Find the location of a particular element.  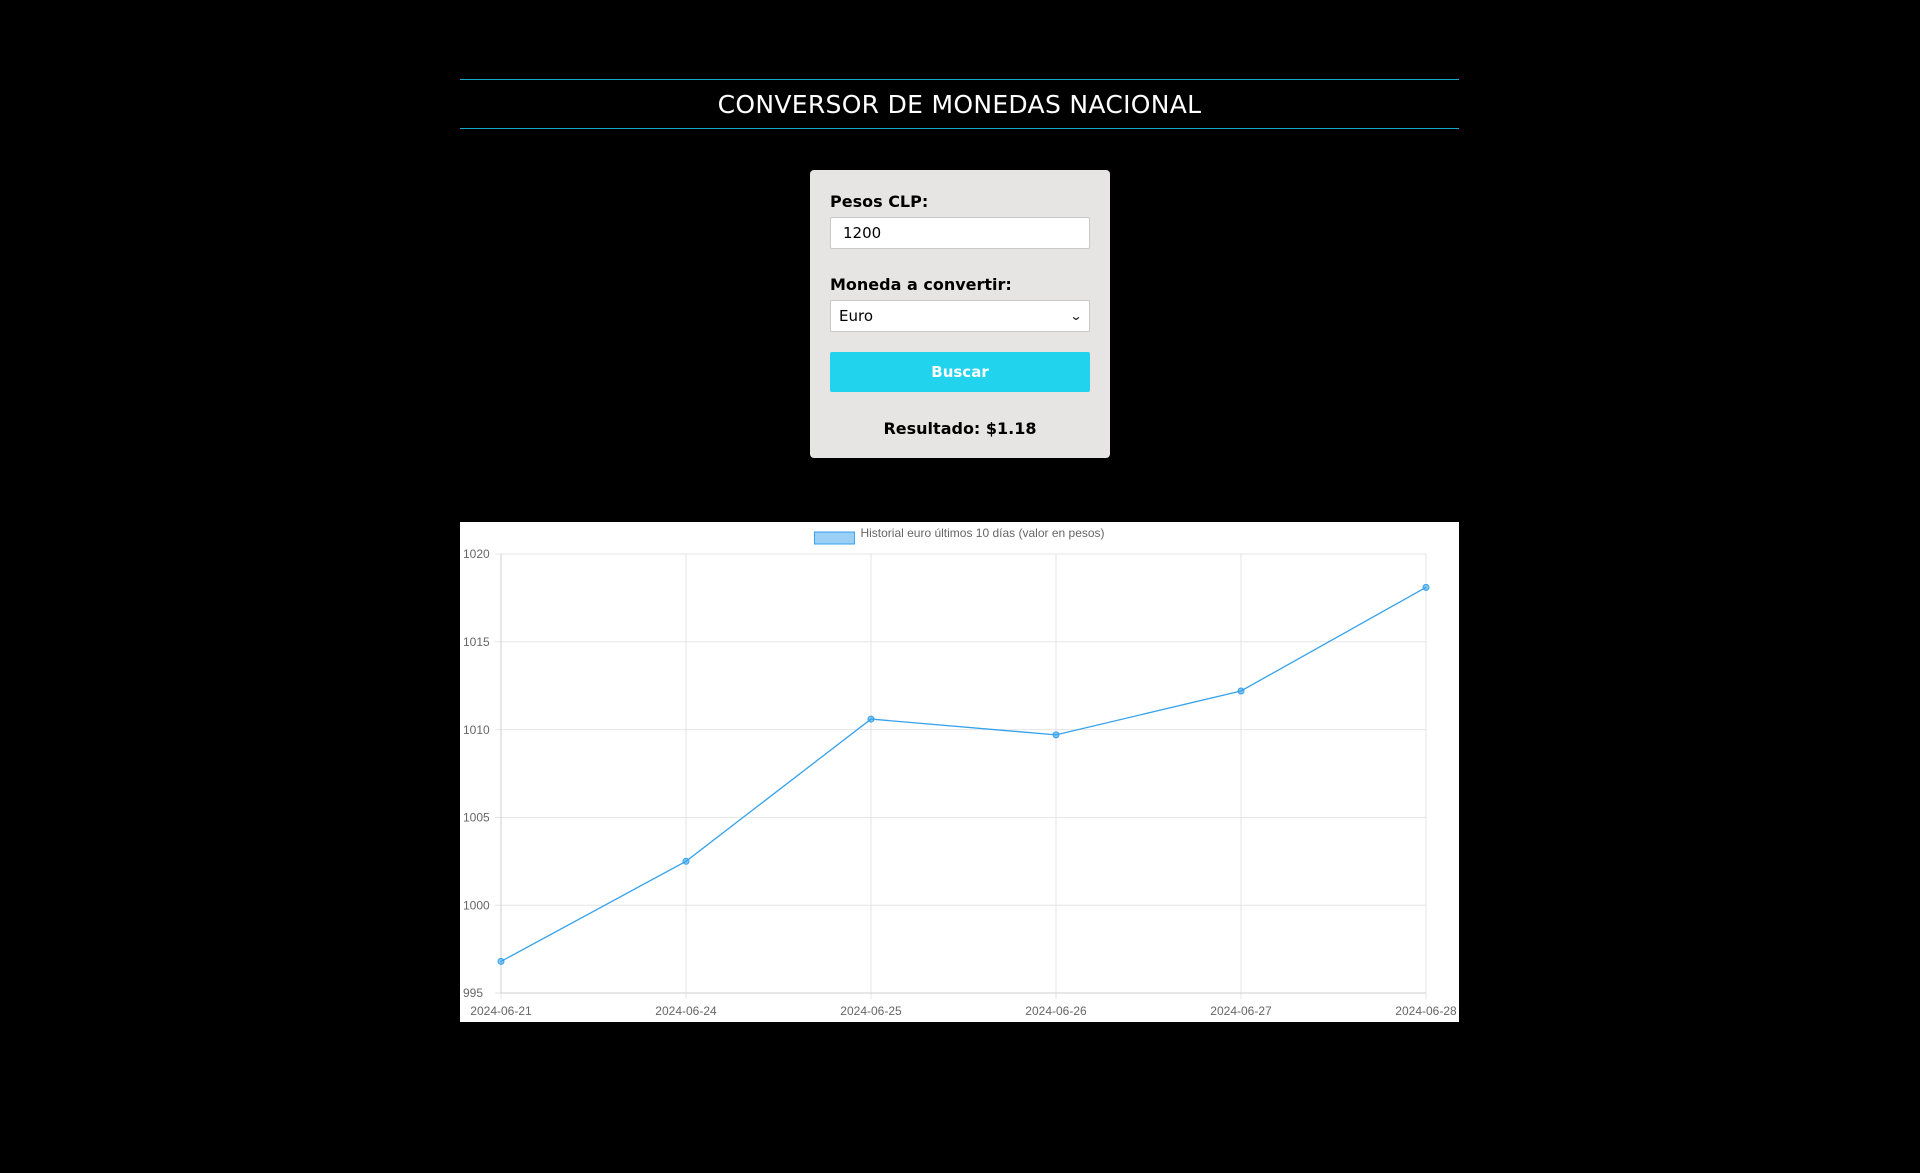

header-bar: CONVERSOR DE MONEDAS NACIONAL is located at coordinates (959, 104).